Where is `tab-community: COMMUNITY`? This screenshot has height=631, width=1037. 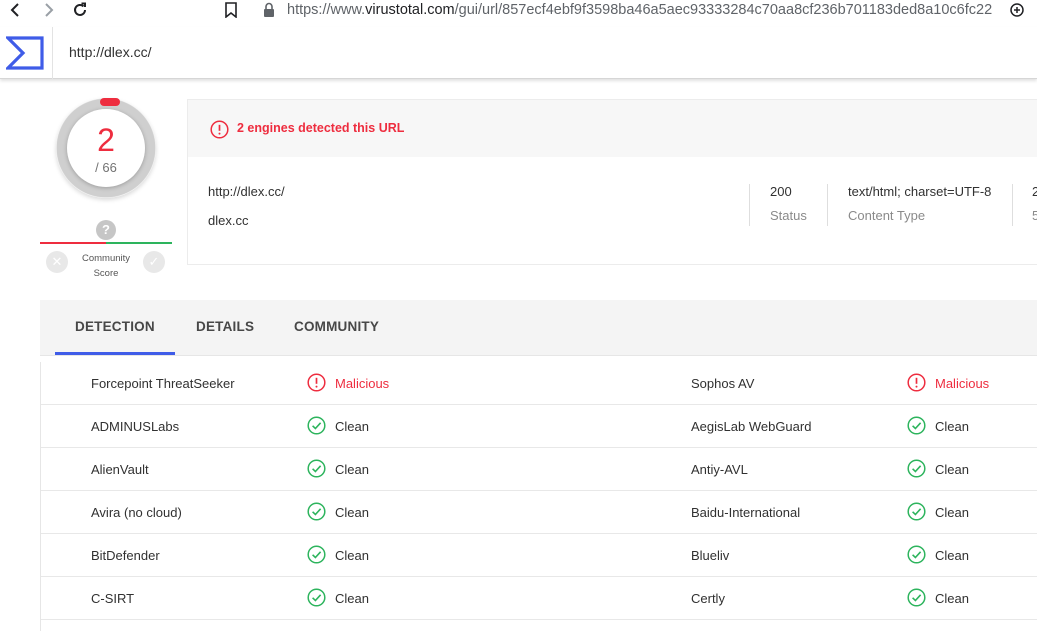
tab-community: COMMUNITY is located at coordinates (336, 326).